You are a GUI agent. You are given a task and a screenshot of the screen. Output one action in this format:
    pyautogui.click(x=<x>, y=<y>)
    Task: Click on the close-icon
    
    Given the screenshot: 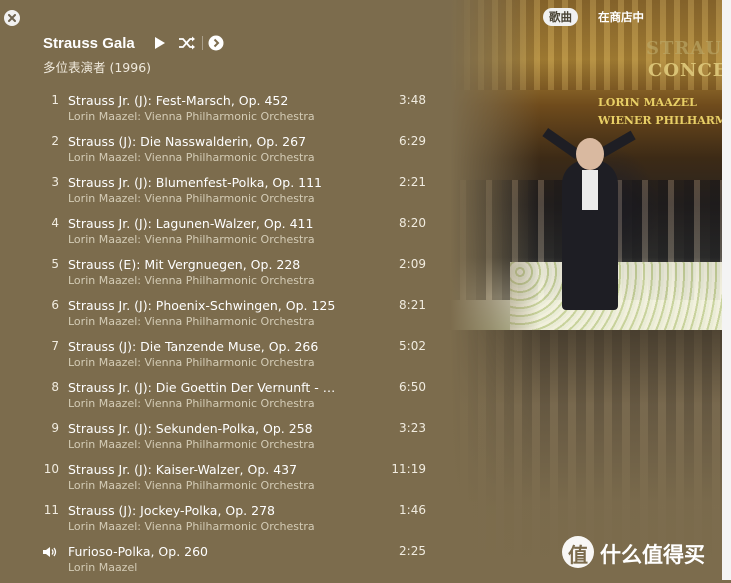 What is the action you would take?
    pyautogui.click(x=12, y=18)
    